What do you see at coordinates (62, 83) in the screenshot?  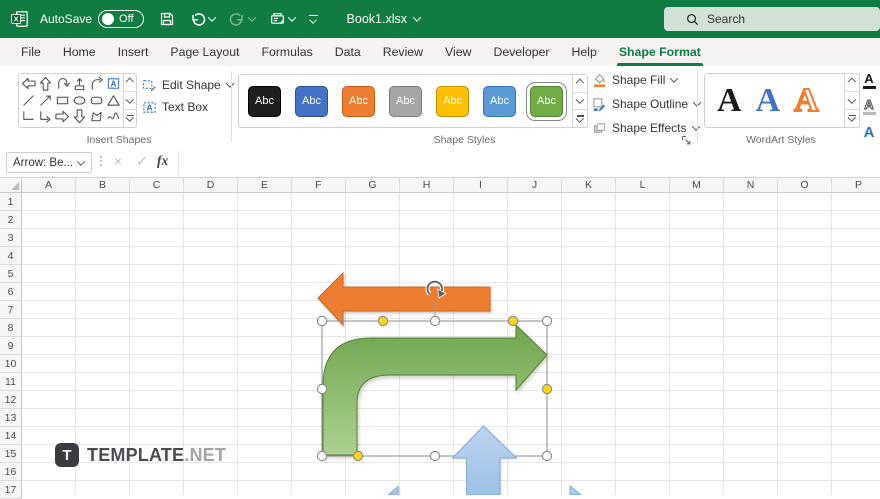 I see `curved-left-arrow-icon` at bounding box center [62, 83].